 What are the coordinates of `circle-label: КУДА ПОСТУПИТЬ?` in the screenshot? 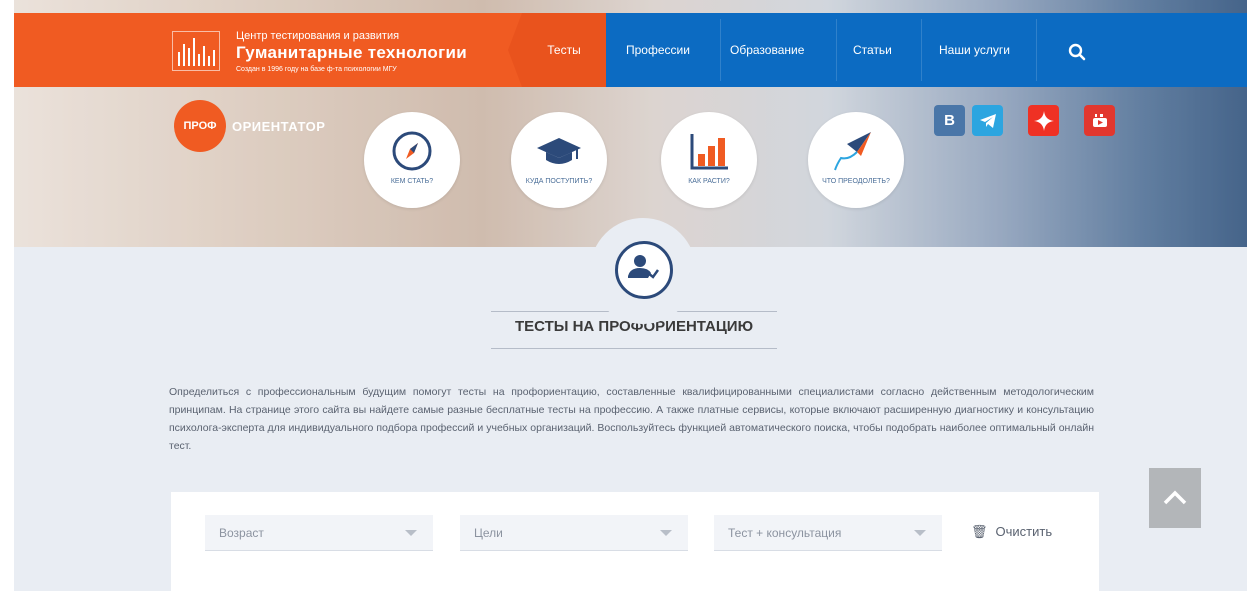 It's located at (559, 181).